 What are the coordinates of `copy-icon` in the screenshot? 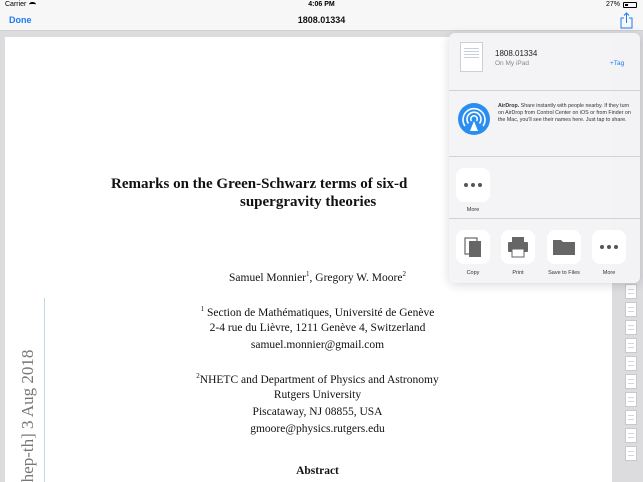 It's located at (473, 247).